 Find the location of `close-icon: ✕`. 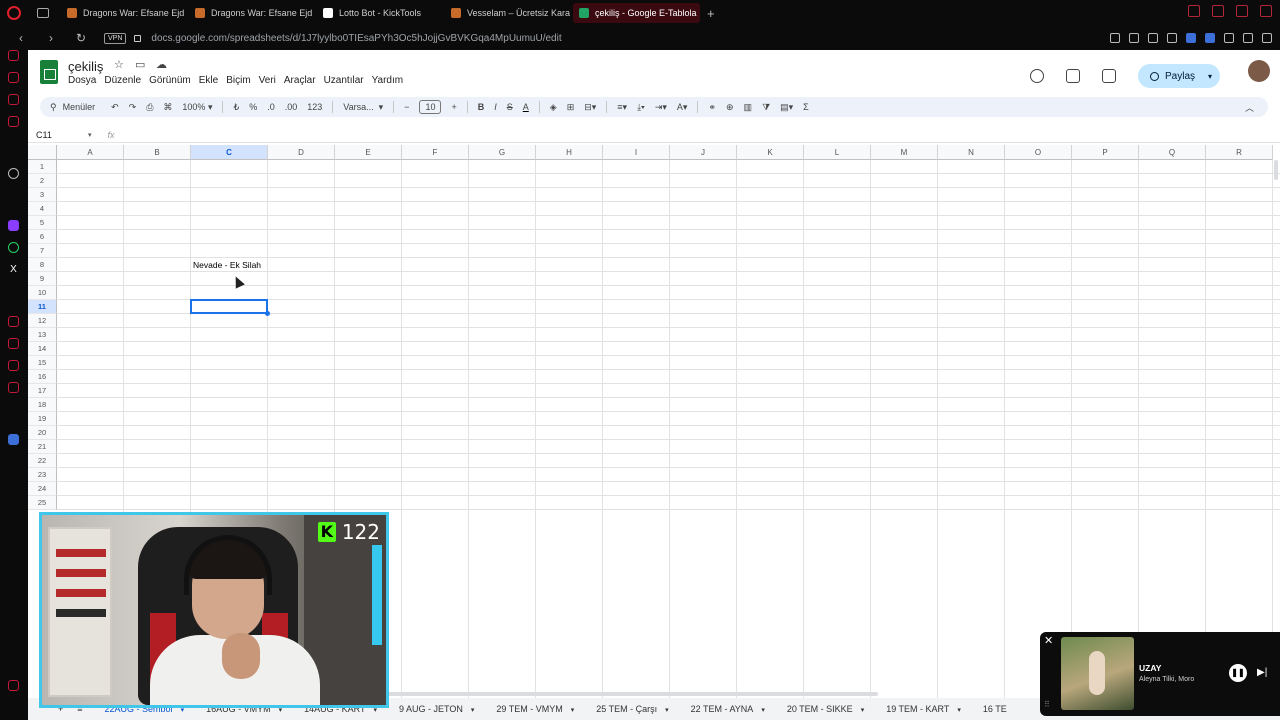

close-icon: ✕ is located at coordinates (1048, 640).